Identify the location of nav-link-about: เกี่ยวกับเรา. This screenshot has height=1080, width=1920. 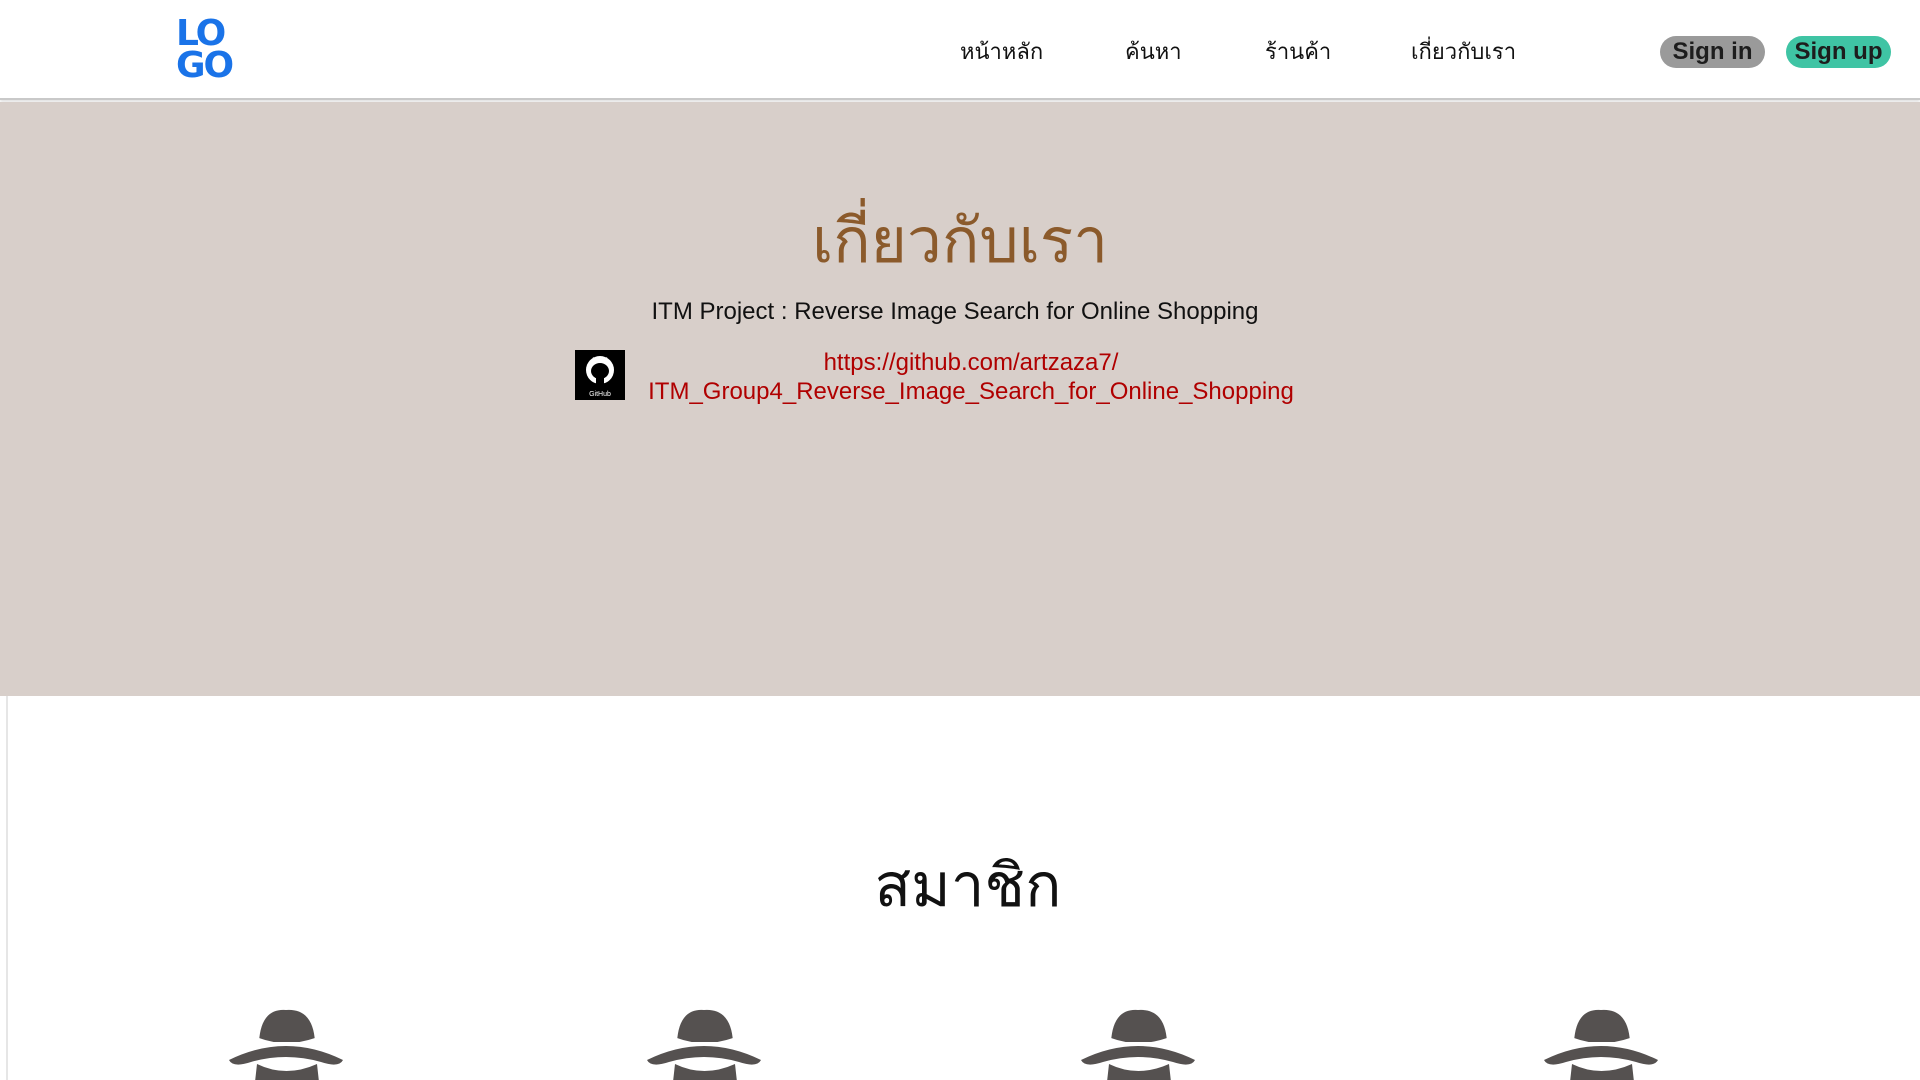
(1463, 51).